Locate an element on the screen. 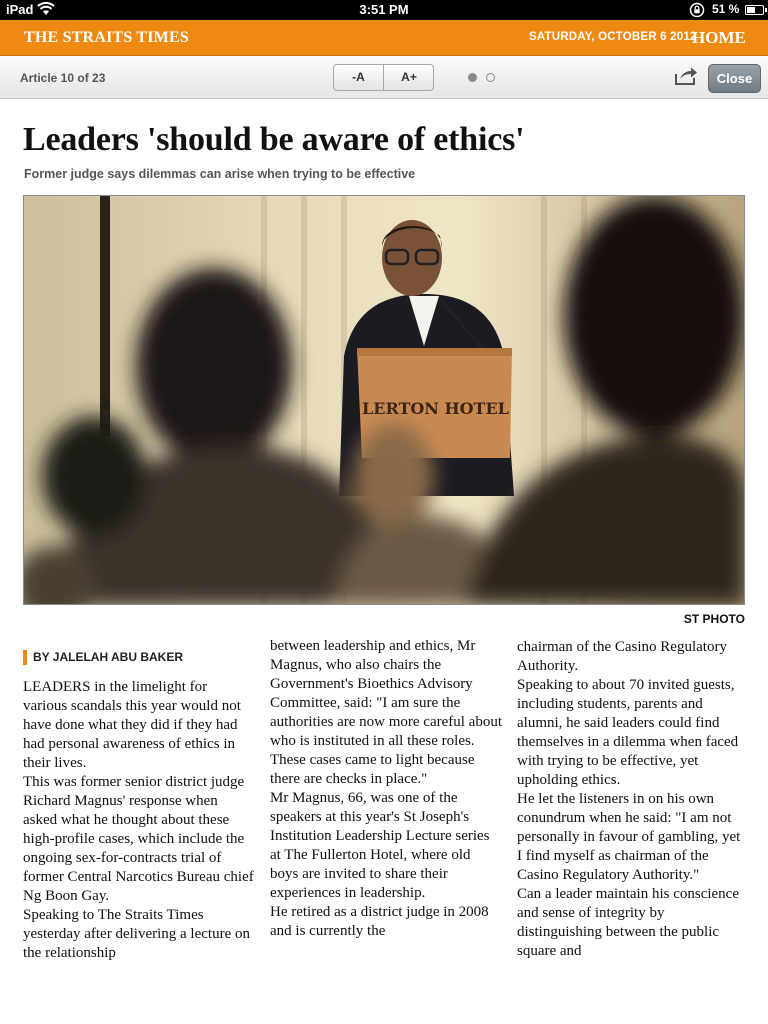 The width and height of the screenshot is (768, 1024). rotation-lock-icon is located at coordinates (697, 10).